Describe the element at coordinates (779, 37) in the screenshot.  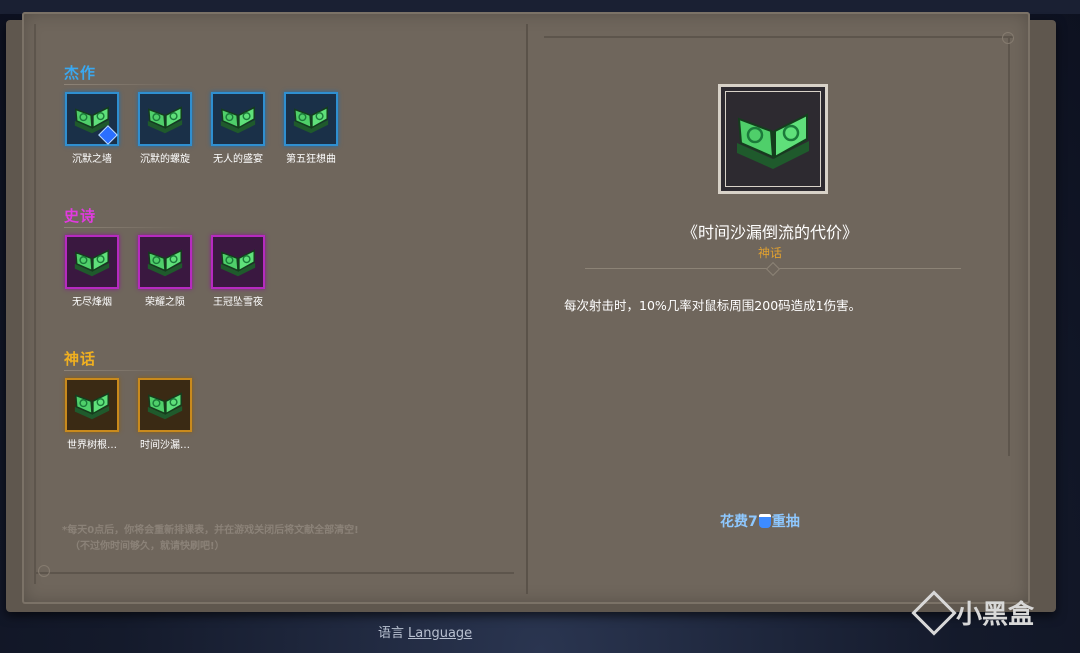
I see `right-top-line` at that location.